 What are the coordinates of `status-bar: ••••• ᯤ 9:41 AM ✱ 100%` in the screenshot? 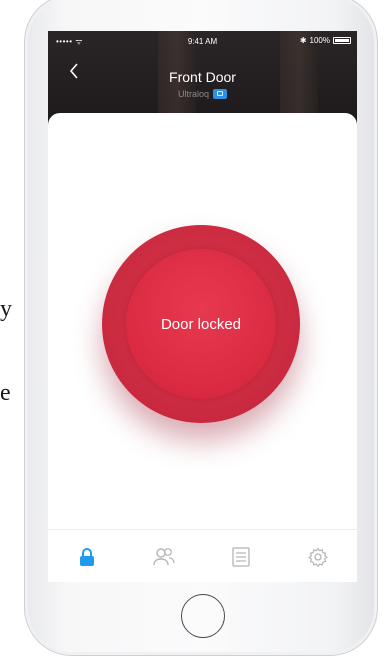 It's located at (202, 41).